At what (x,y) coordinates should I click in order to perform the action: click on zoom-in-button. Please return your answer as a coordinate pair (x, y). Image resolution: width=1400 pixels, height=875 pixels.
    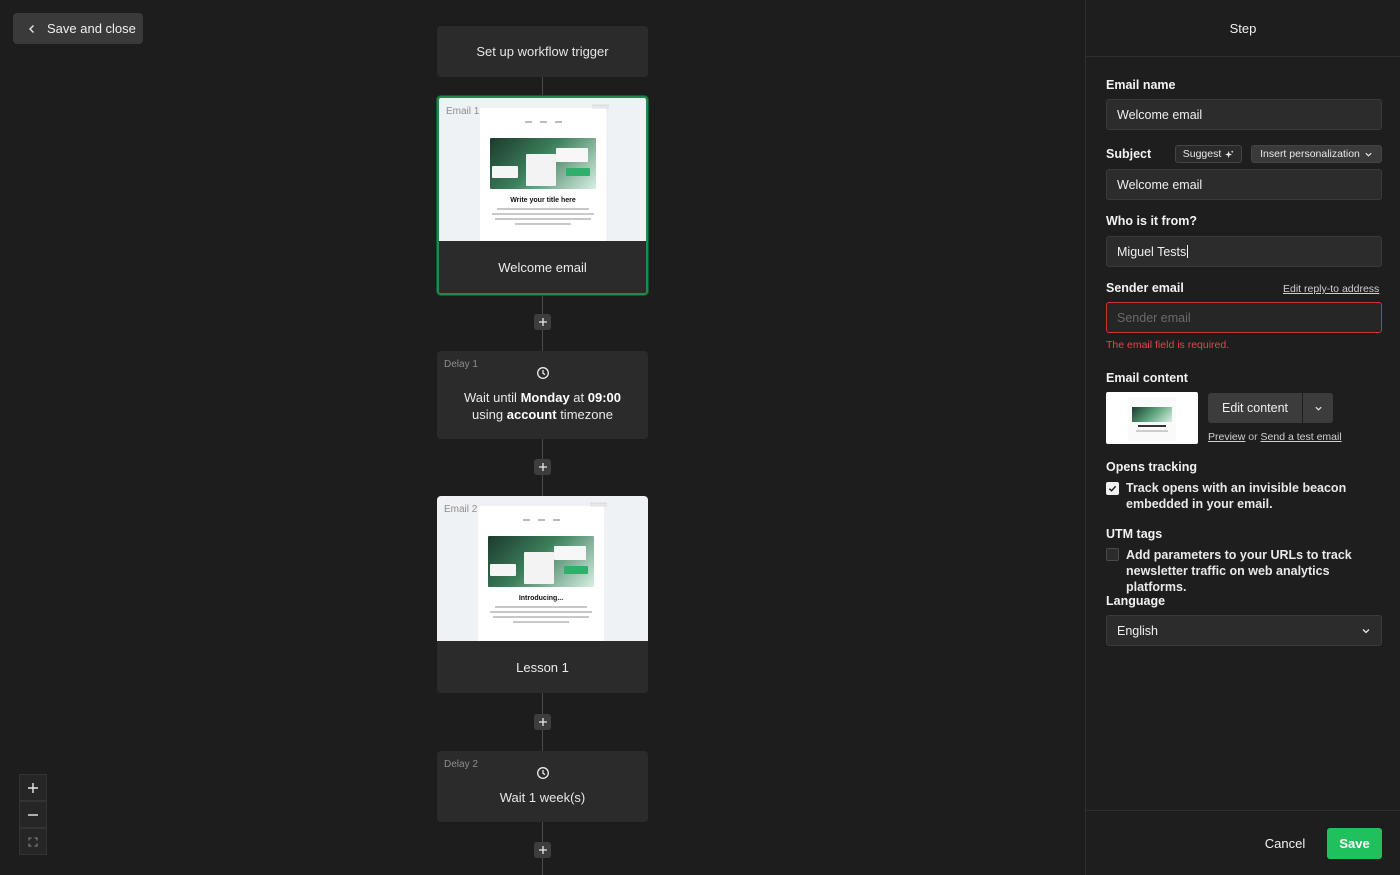
    Looking at the image, I should click on (33, 787).